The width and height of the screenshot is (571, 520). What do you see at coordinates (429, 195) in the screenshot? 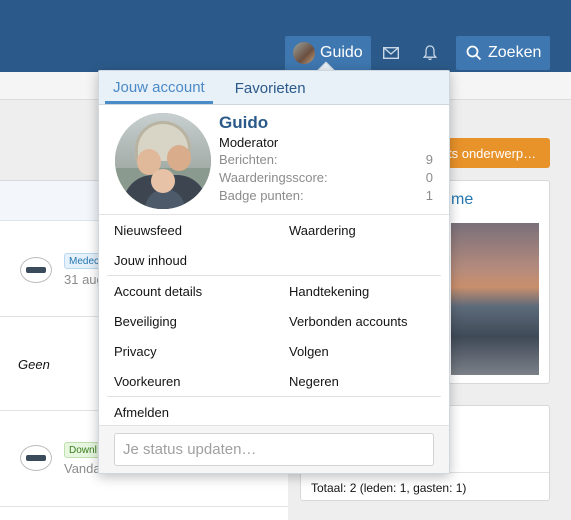
I see `stat-value-badge-points: 1` at bounding box center [429, 195].